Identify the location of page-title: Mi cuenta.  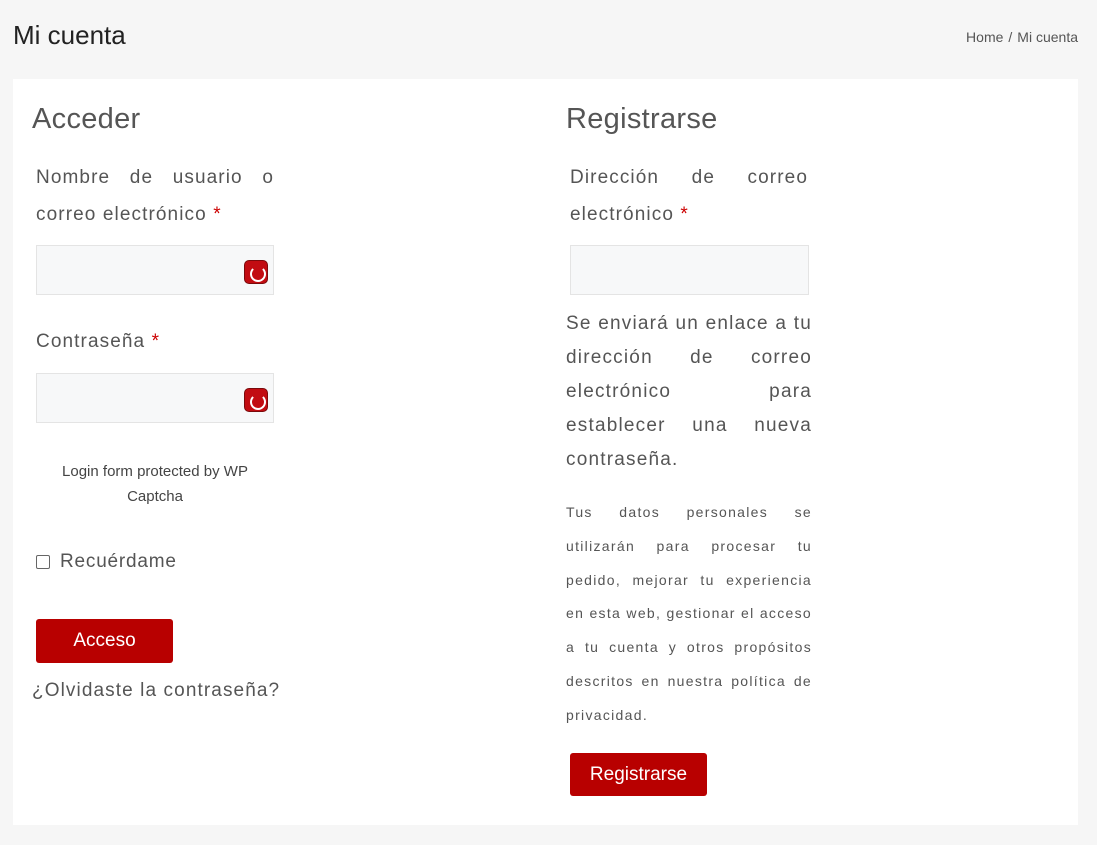
(69, 35).